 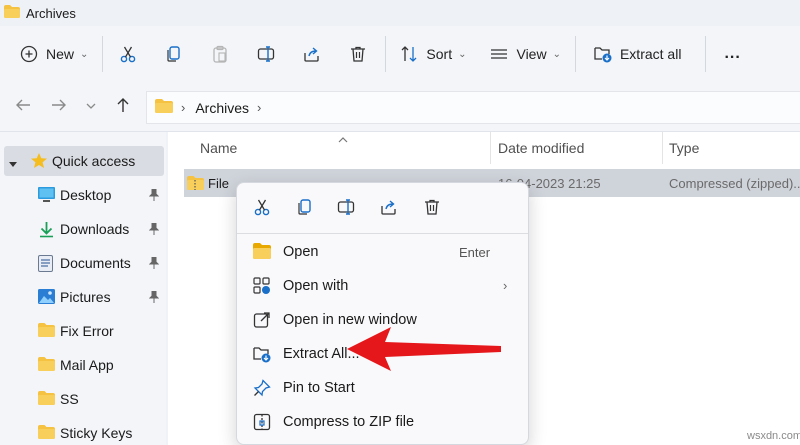 I want to click on column-header-label: Name, so click(x=219, y=148).